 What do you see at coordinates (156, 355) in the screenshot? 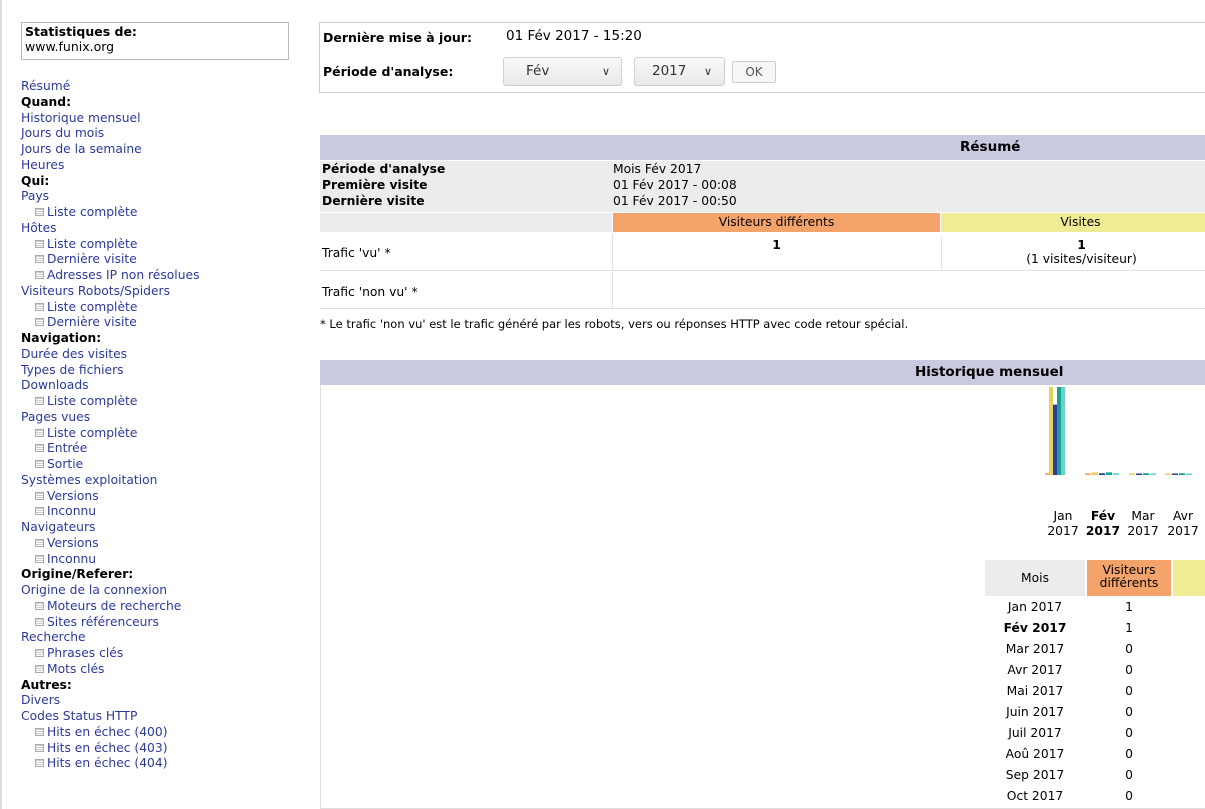
I see `menu-link: Durée des visites` at bounding box center [156, 355].